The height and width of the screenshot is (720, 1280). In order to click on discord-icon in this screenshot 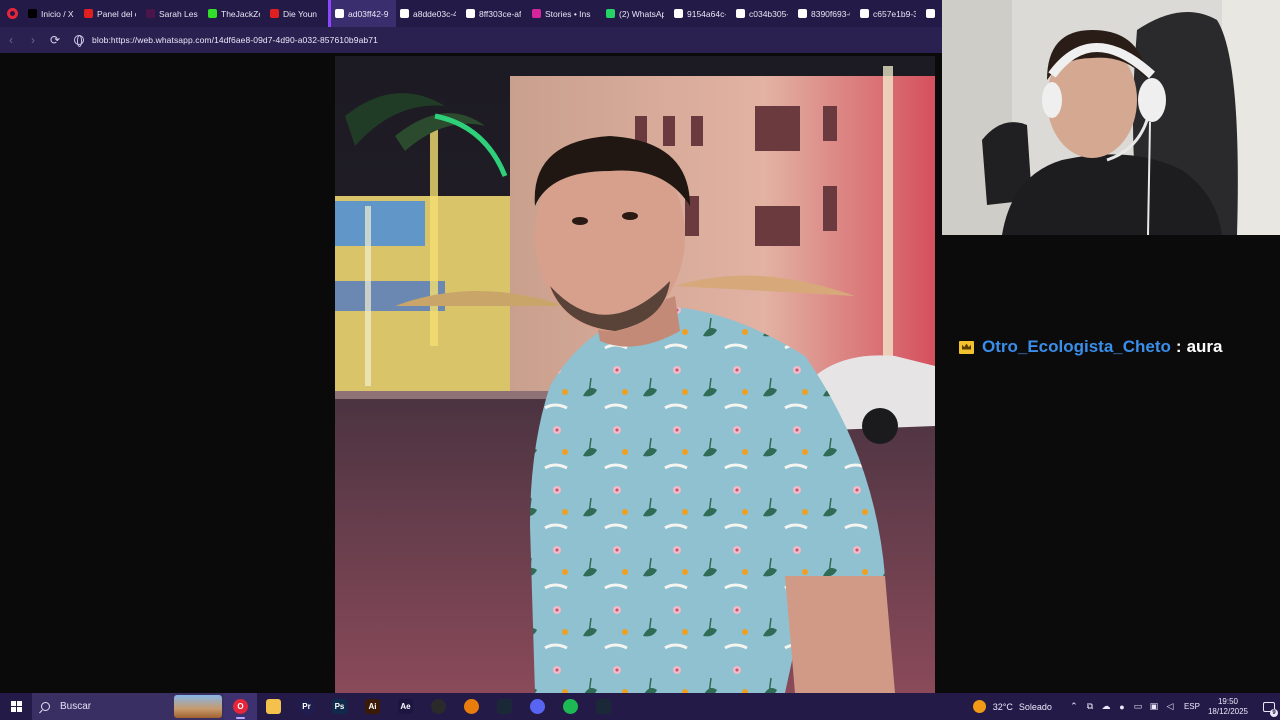, I will do `click(537, 706)`.